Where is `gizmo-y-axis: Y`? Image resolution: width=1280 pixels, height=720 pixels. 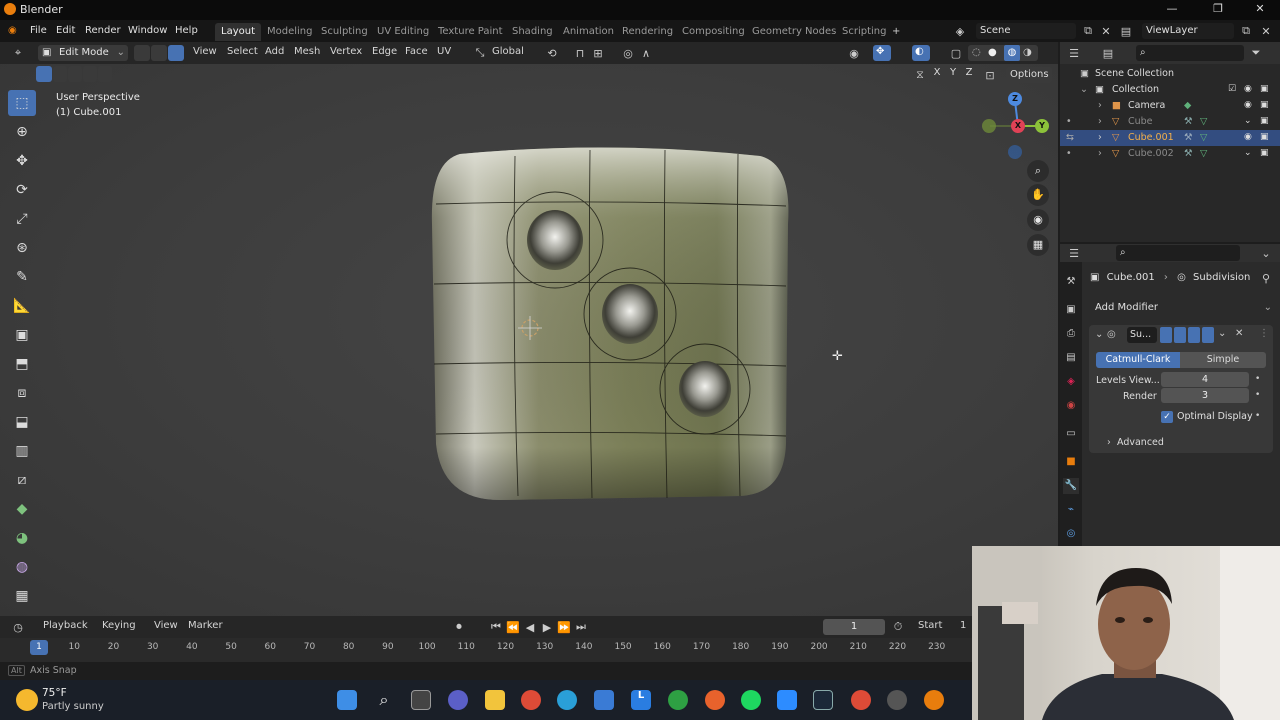
gizmo-y-axis: Y is located at coordinates (1042, 126).